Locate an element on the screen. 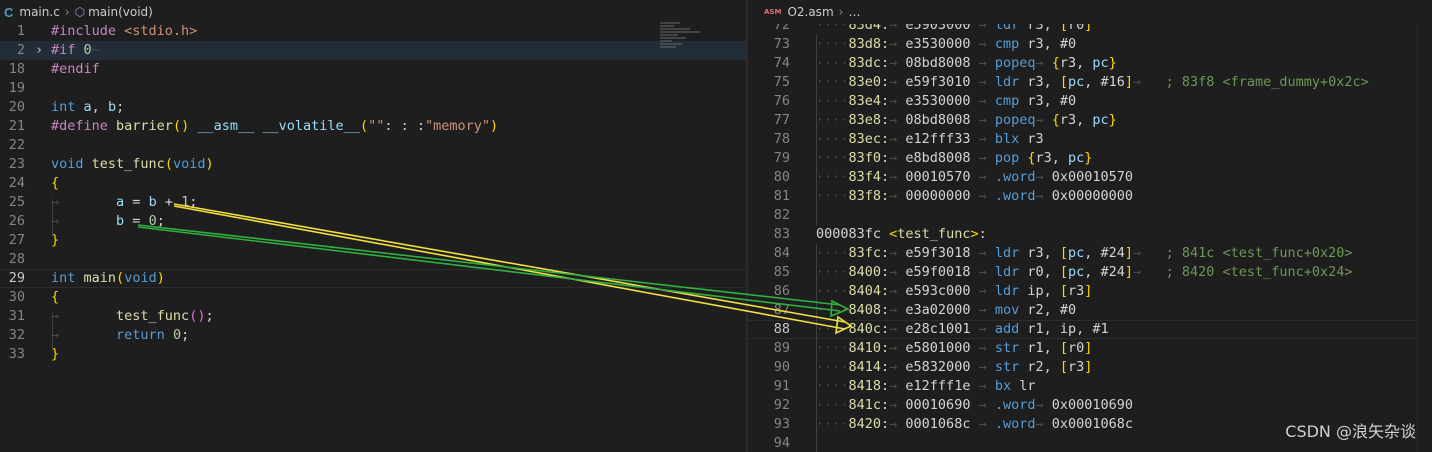 Image resolution: width=1432 pixels, height=452 pixels. token: r1, is located at coordinates (1039, 348).